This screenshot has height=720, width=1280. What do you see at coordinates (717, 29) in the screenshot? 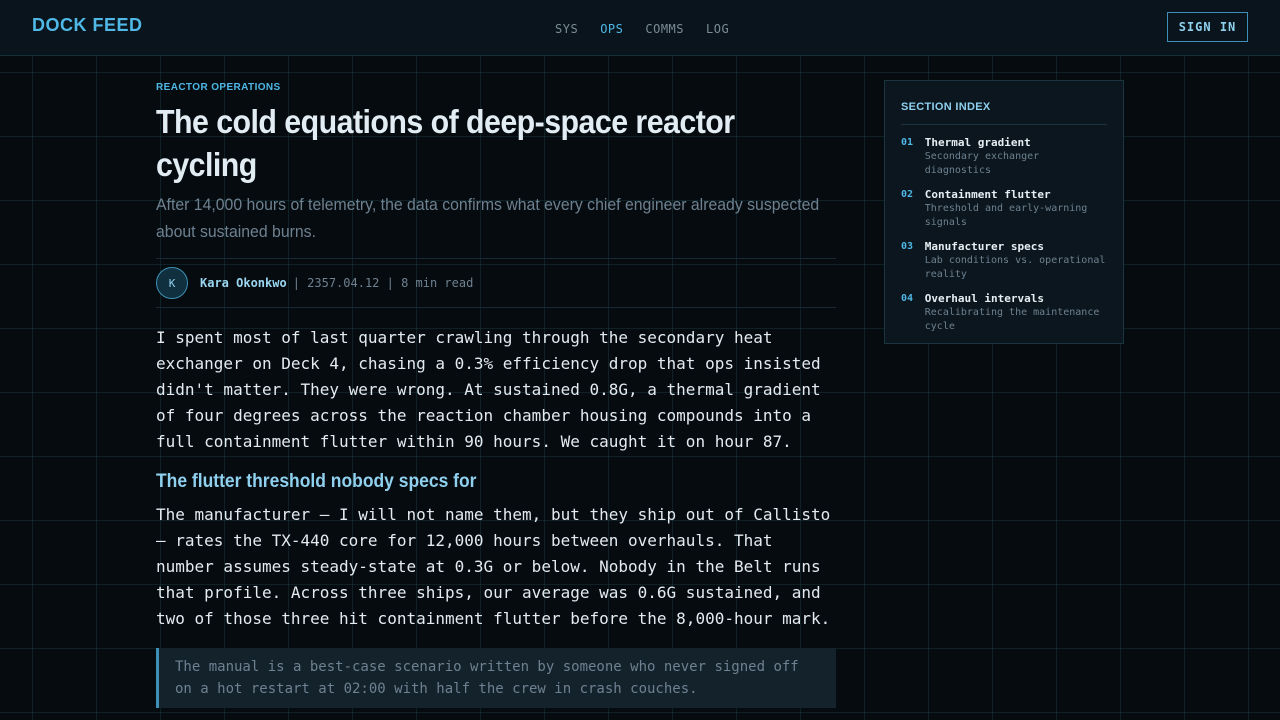
I see `nav-link-log: LOG` at bounding box center [717, 29].